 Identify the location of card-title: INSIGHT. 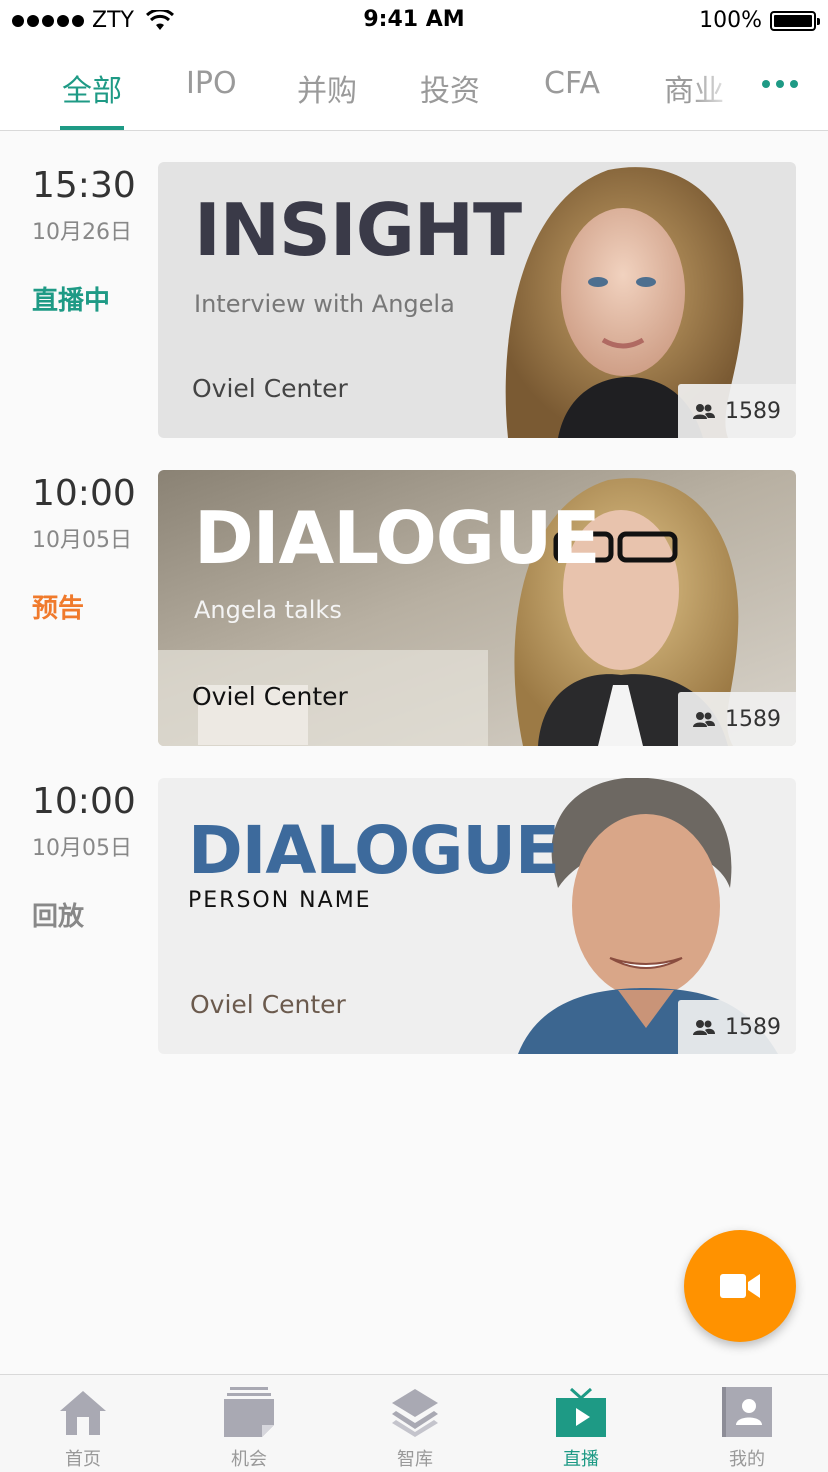
(358, 230).